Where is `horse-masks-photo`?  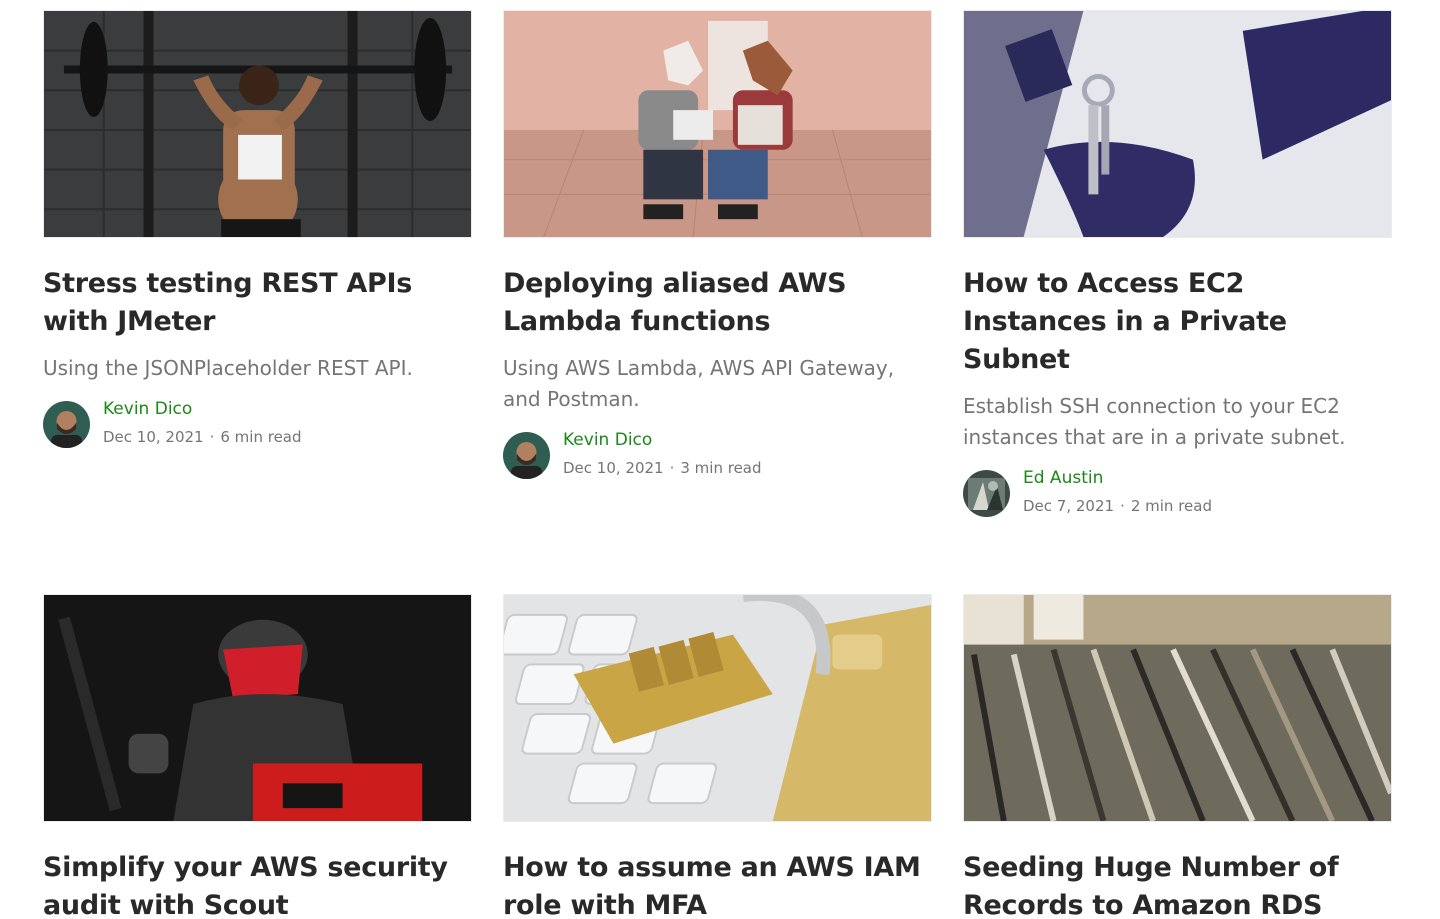 horse-masks-photo is located at coordinates (717, 124).